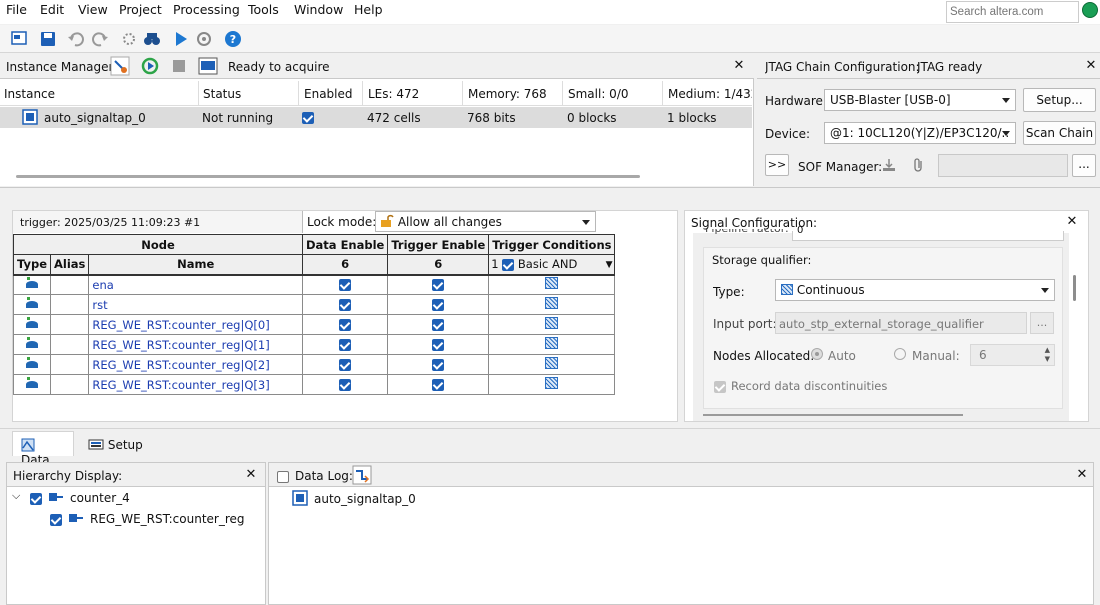 Image resolution: width=1100 pixels, height=605 pixels. I want to click on condition-checkbox, so click(508, 264).